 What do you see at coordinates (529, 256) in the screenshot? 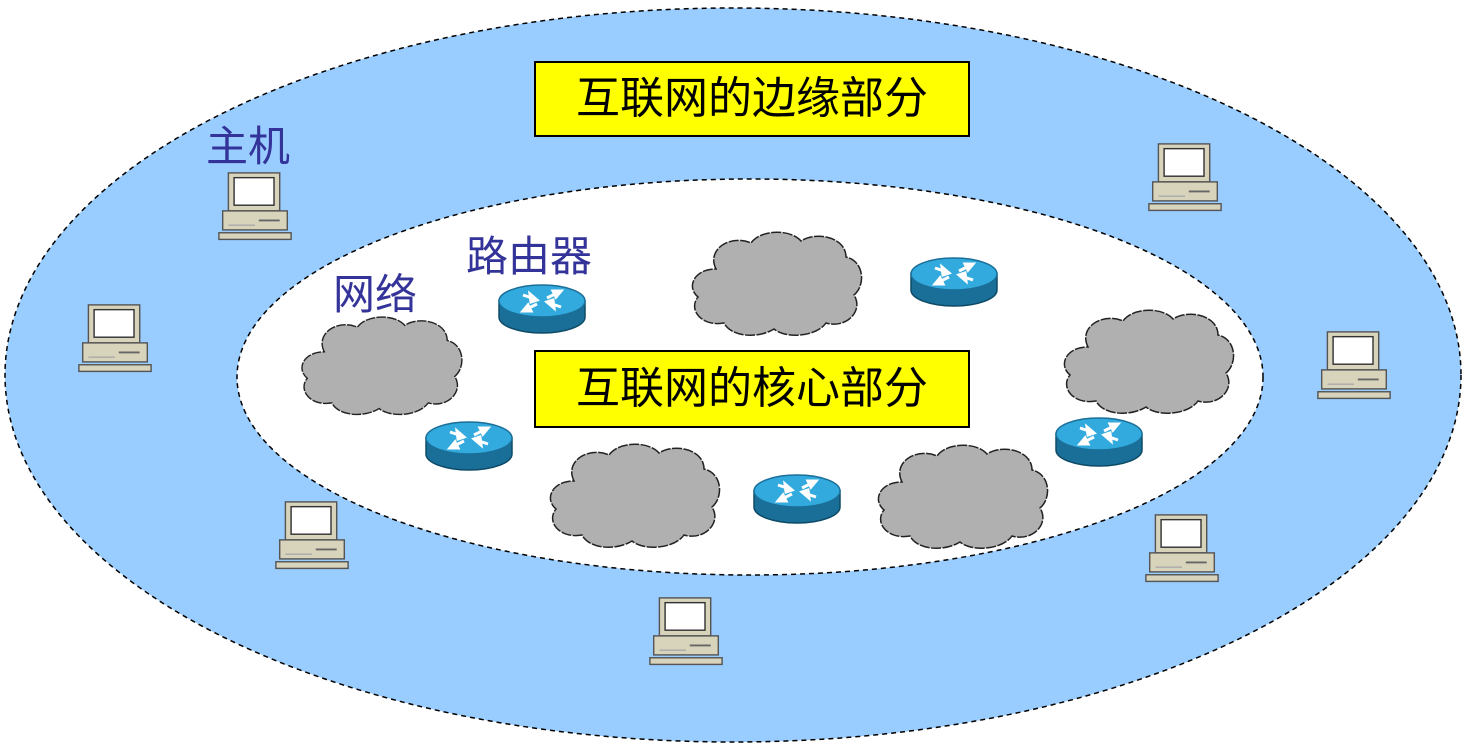
I see `router-caption: 路由器` at bounding box center [529, 256].